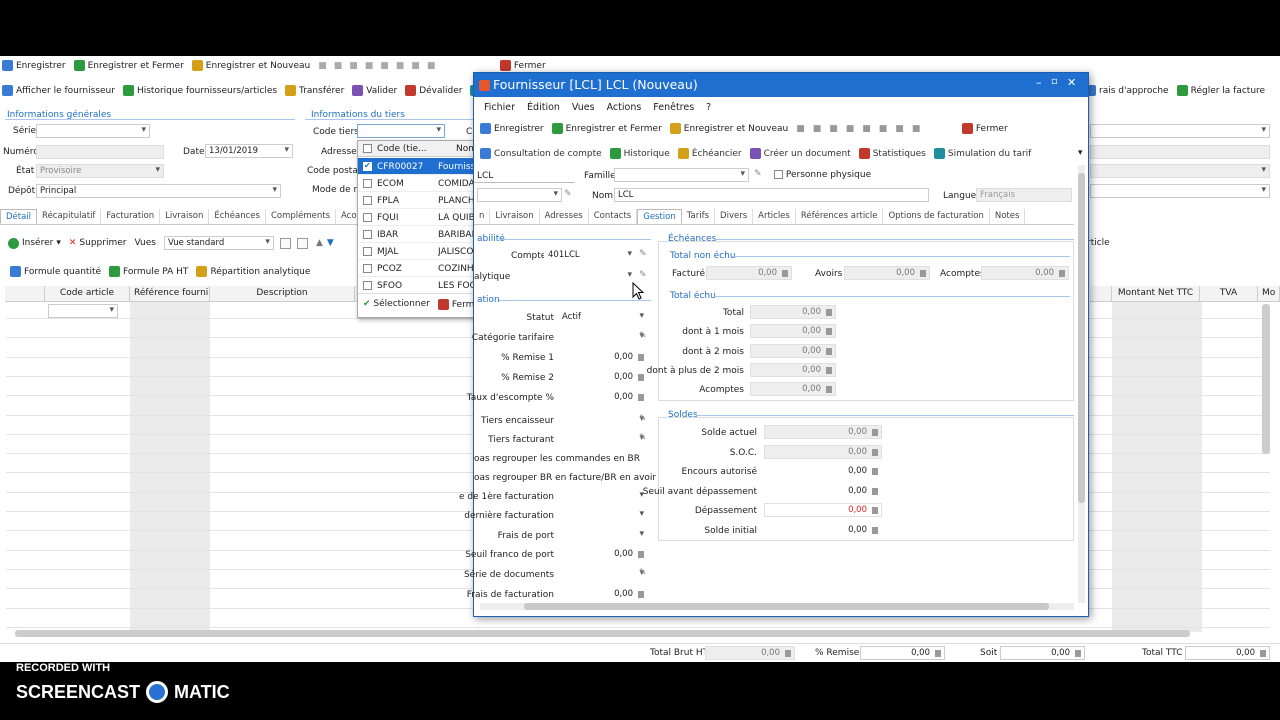 The height and width of the screenshot is (720, 1280). I want to click on delete-icon: ■, so click(883, 129).